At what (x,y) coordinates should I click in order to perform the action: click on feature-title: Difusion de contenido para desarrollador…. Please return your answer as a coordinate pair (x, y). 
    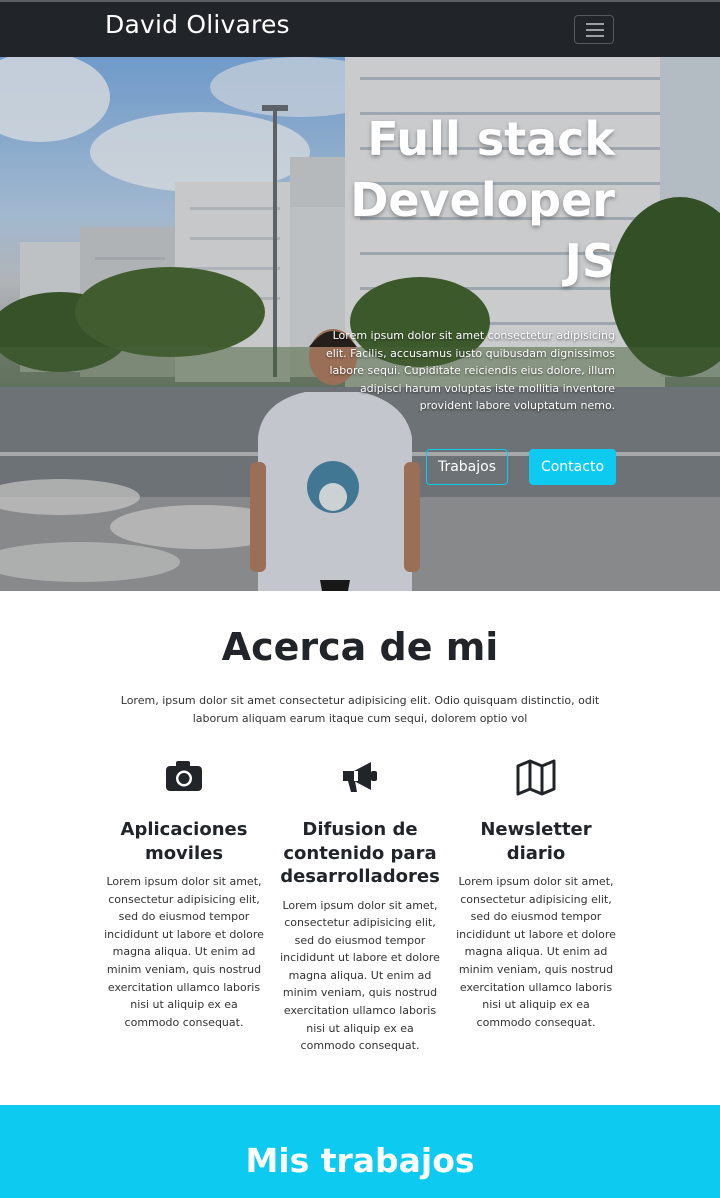
    Looking at the image, I should click on (360, 853).